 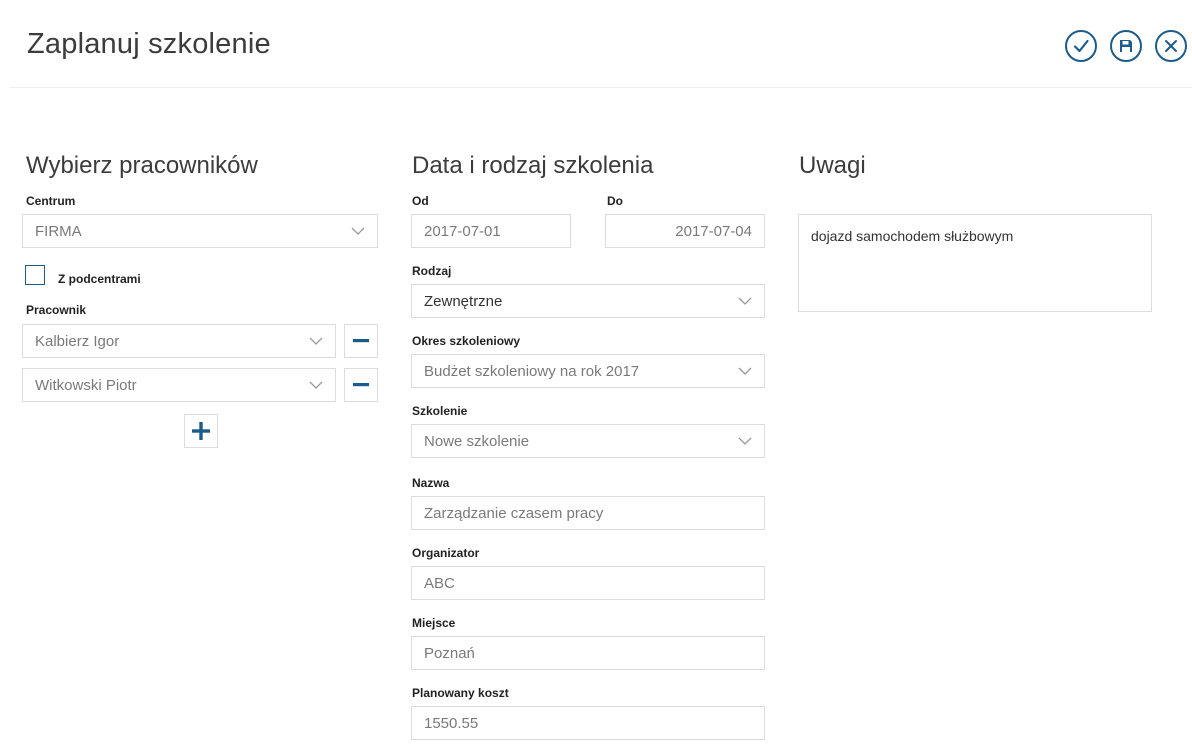 I want to click on to-label: Do, so click(x=615, y=201).